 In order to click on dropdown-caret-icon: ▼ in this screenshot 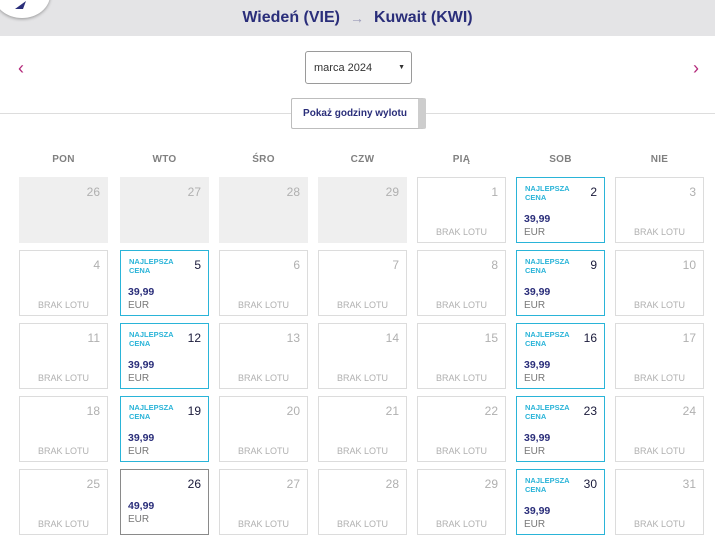, I will do `click(401, 67)`.